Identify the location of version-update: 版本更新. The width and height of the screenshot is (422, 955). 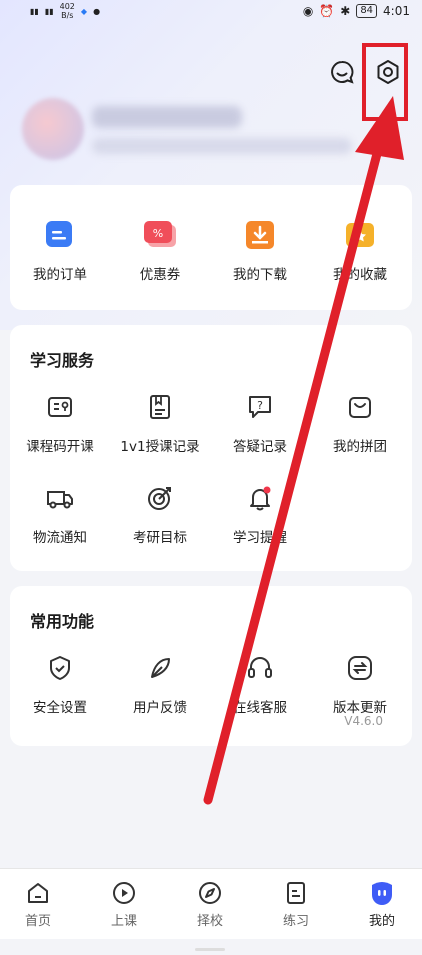
(360, 682).